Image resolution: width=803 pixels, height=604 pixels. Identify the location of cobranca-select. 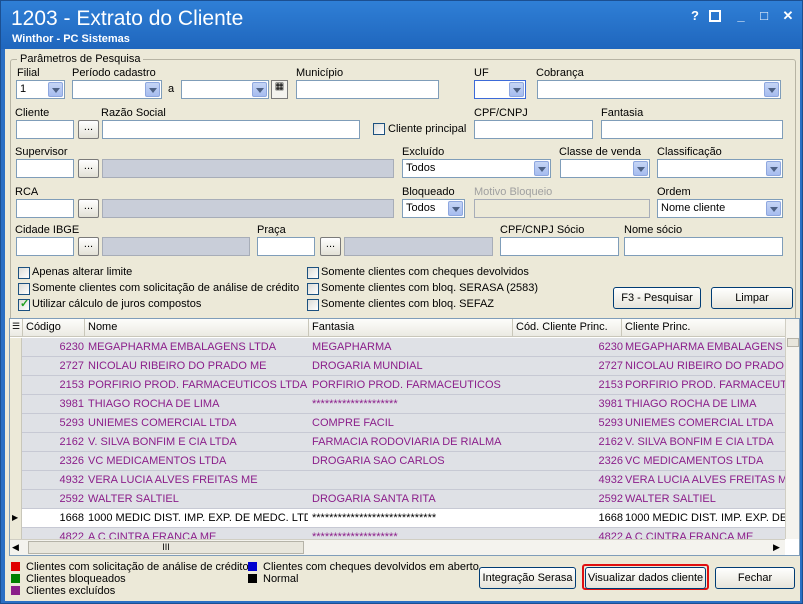
(659, 89).